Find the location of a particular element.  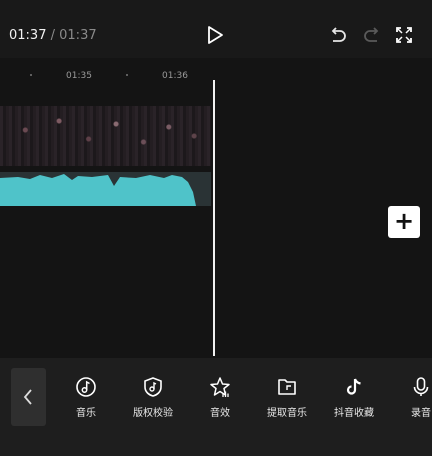

undo-icon is located at coordinates (338, 36).